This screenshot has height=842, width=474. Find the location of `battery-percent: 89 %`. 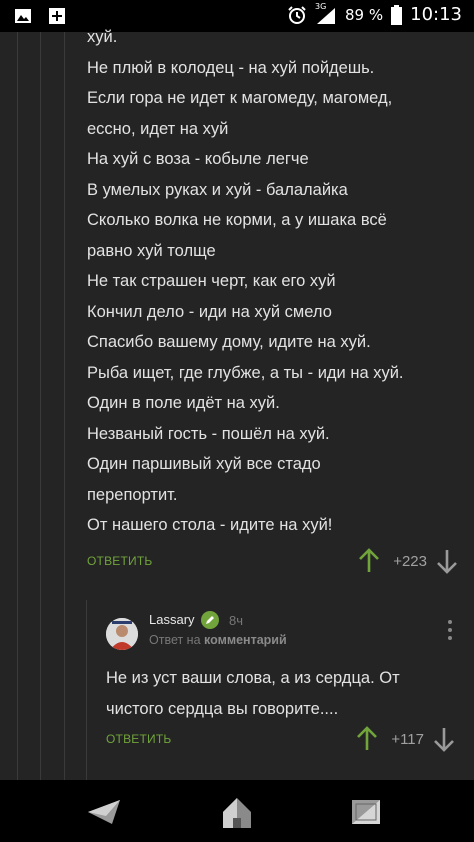

battery-percent: 89 % is located at coordinates (364, 14).